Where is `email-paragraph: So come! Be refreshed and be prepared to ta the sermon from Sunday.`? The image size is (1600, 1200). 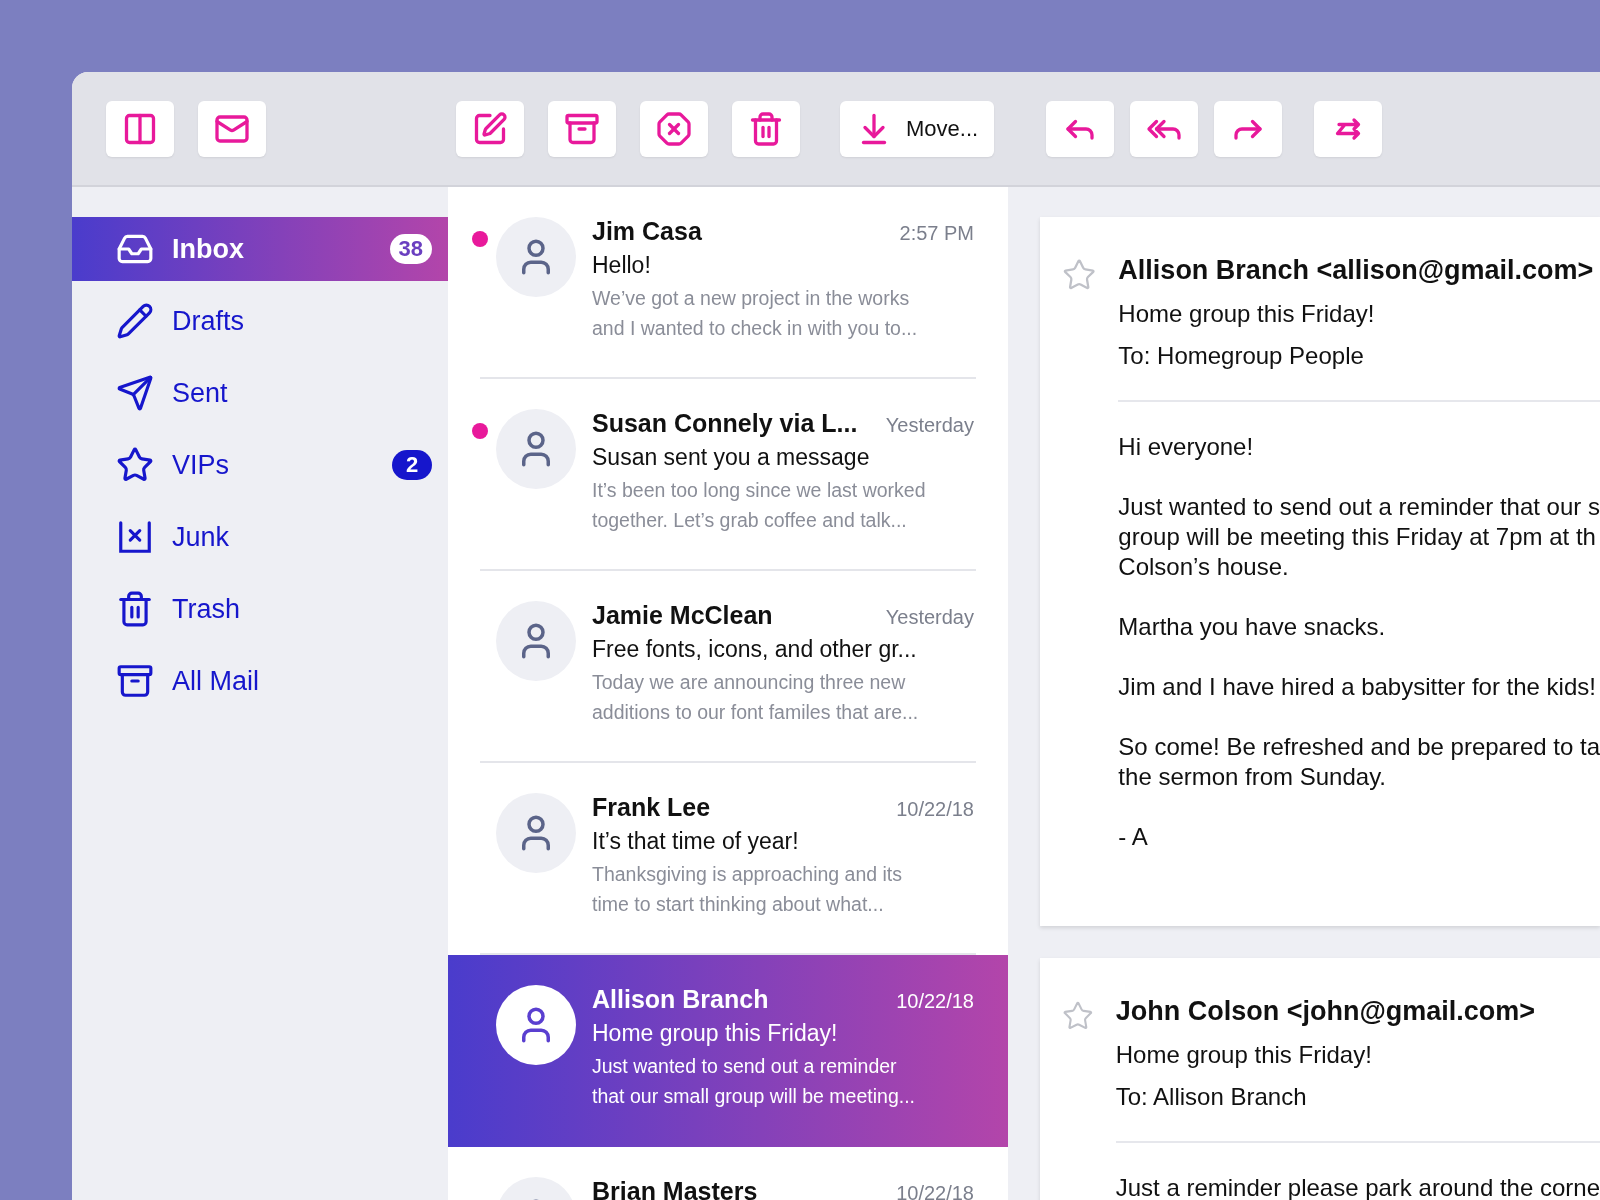
email-paragraph: So come! Be refreshed and be prepared to ta the sermon from Sunday. is located at coordinates (1359, 762).